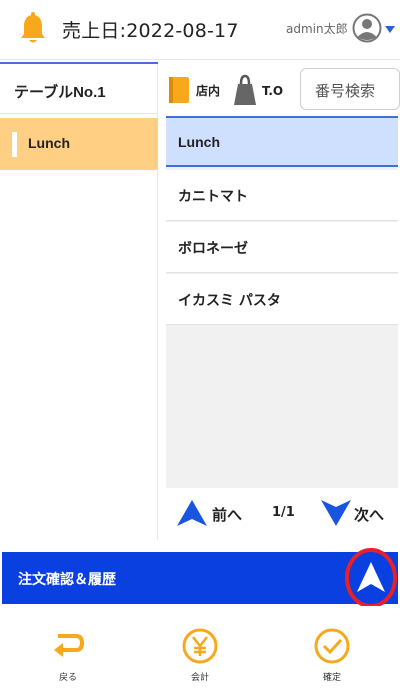 This screenshot has width=400, height=695. I want to click on yen-icon, so click(200, 646).